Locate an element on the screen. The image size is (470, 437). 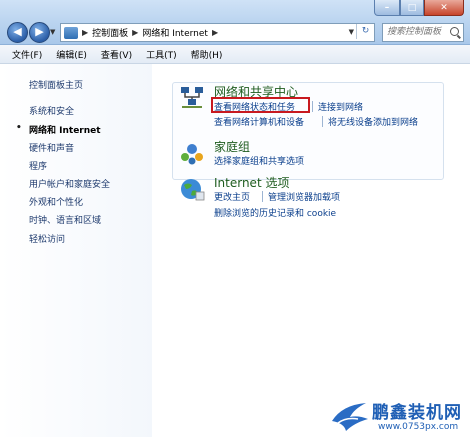
menu-edit: 编辑(E) is located at coordinates (71, 54).